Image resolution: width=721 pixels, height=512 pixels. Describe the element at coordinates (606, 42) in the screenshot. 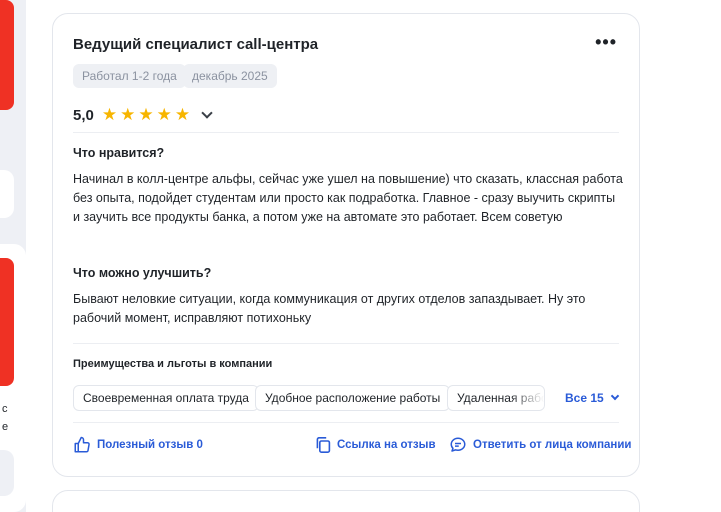

I see `more-dots-icon: •••` at that location.